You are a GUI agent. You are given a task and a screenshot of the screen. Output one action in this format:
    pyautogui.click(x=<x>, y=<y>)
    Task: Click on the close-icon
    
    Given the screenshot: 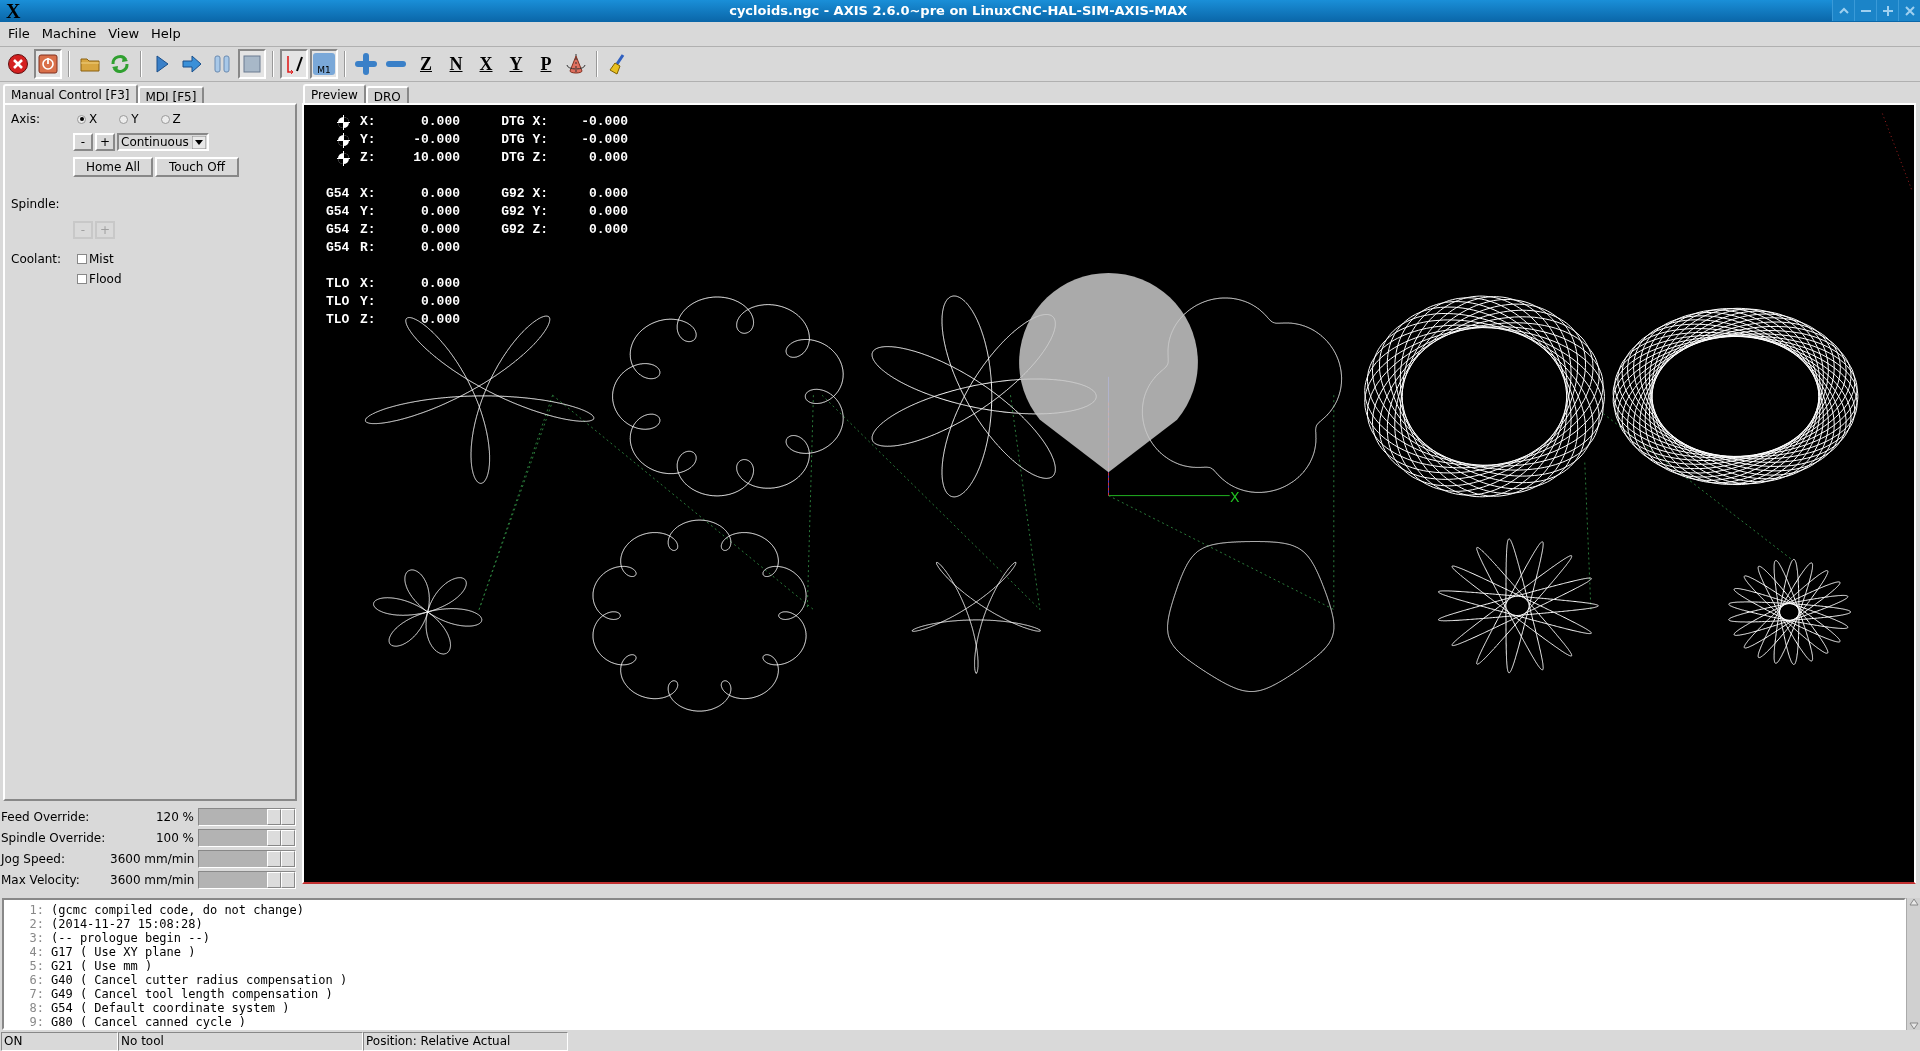 What is the action you would take?
    pyautogui.click(x=1909, y=10)
    